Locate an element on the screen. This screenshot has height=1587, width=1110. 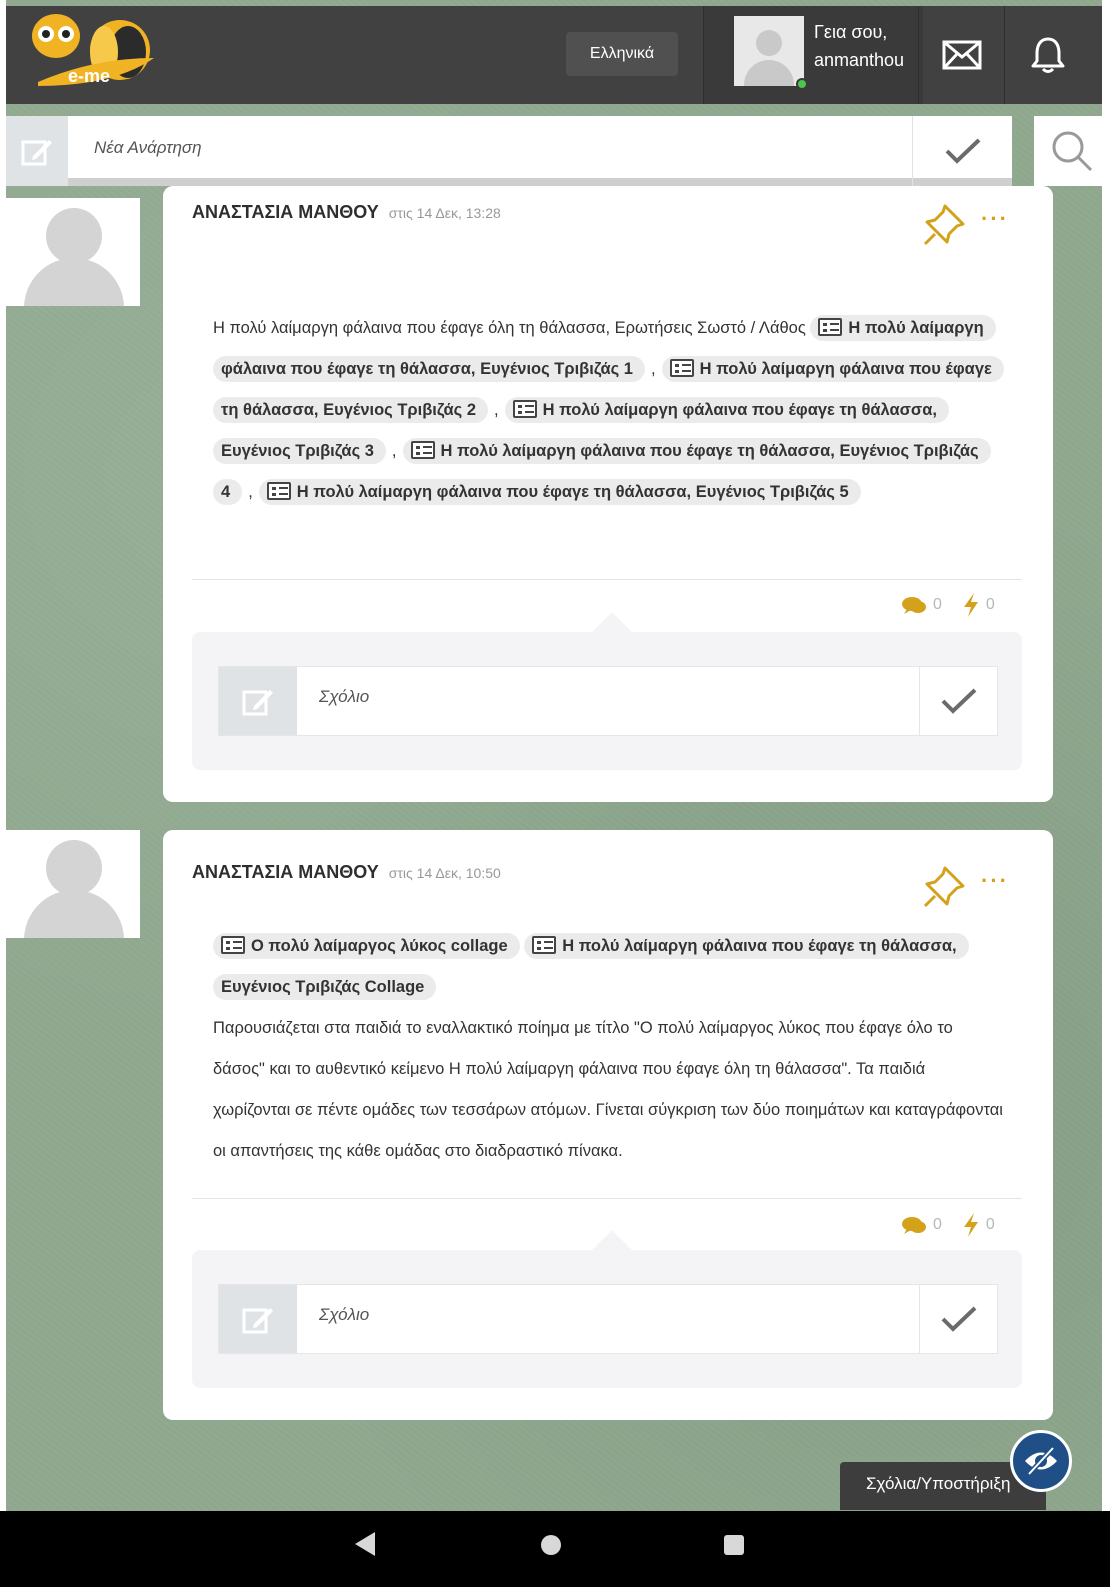
new-post-bar: Νέα Ανάρτηση is located at coordinates (509, 151).